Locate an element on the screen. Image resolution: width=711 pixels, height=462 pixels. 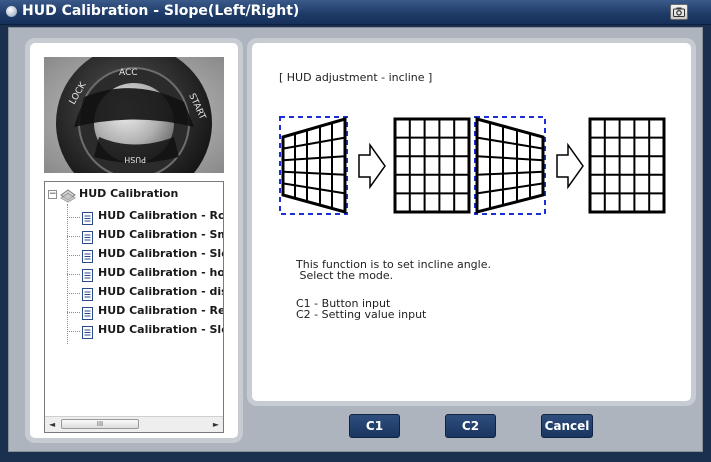
skewed-grid-left-narrow is located at coordinates (313, 165).